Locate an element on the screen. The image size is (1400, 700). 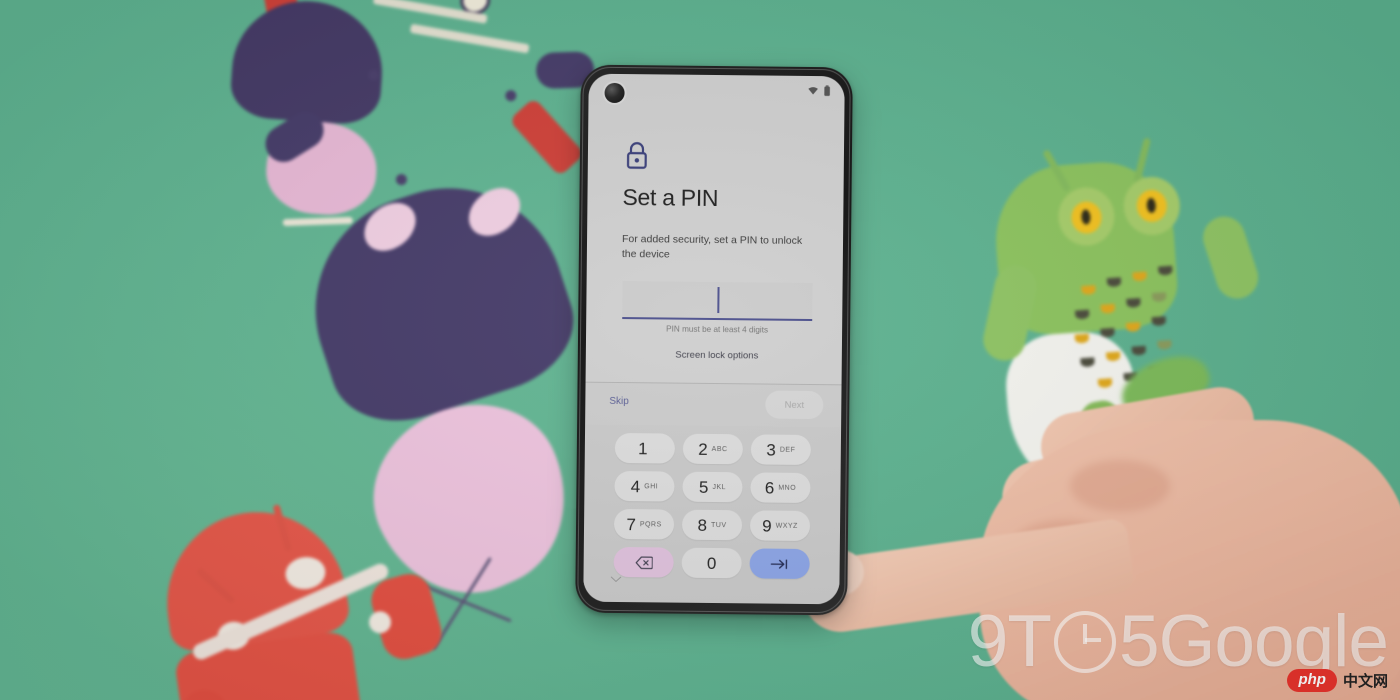
watermark-suffix: 5Google is located at coordinates (1254, 641).